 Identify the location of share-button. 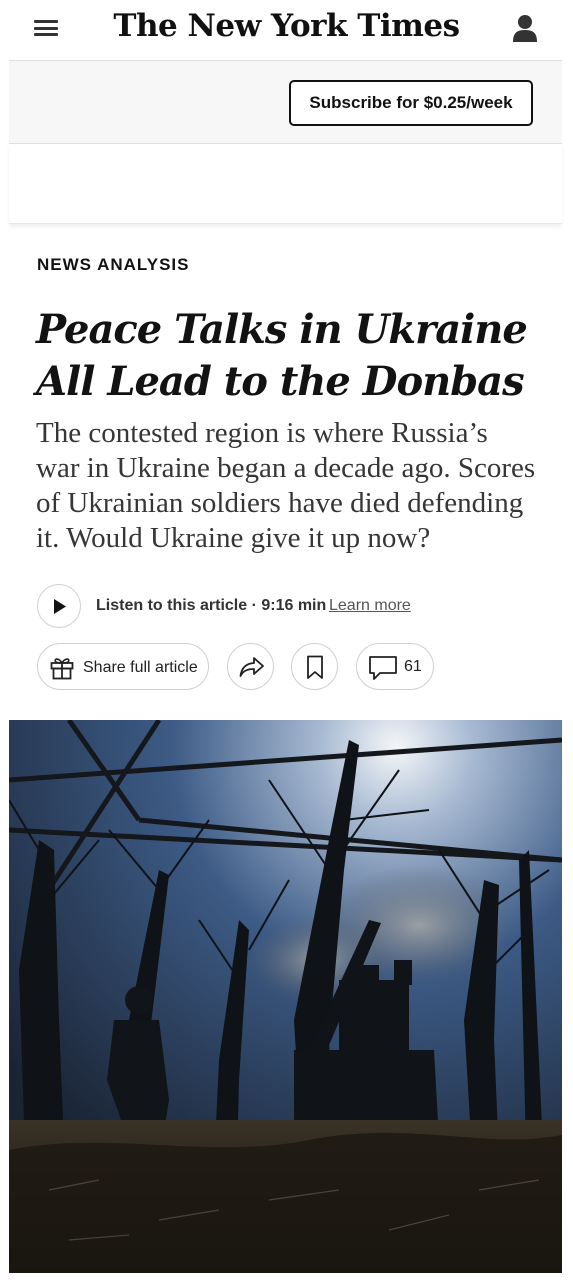
(250, 666).